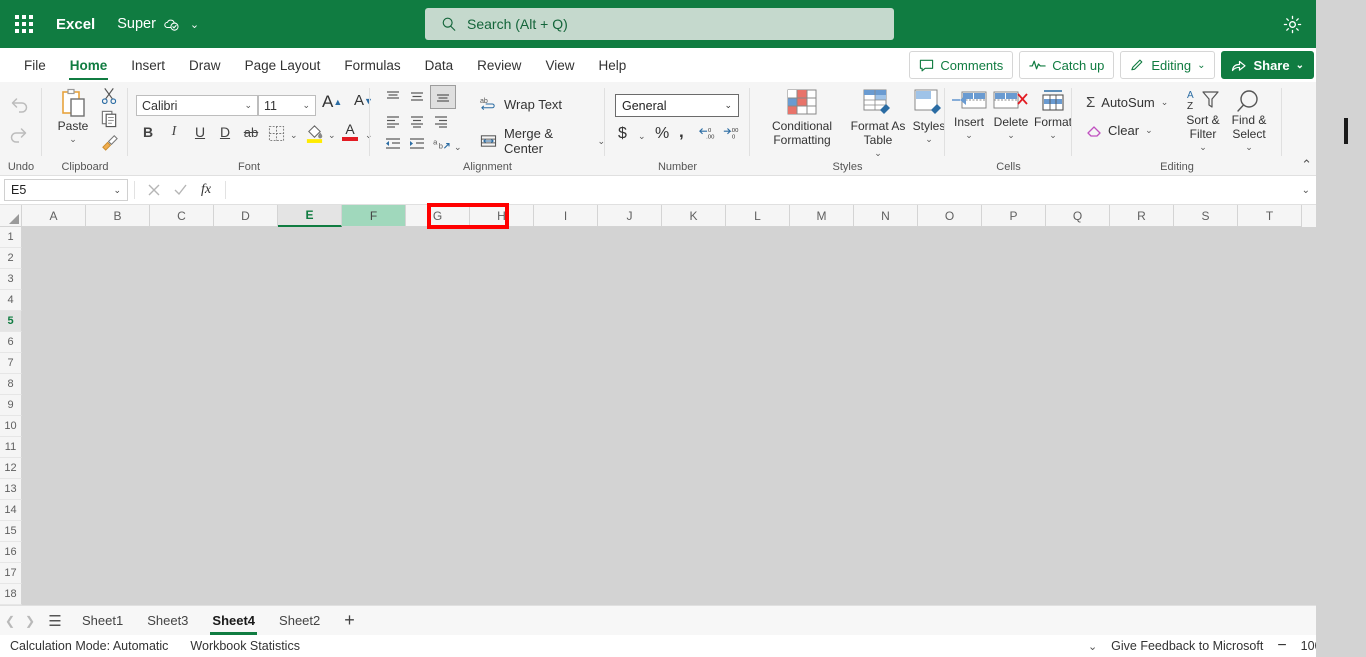 The width and height of the screenshot is (1366, 657). Describe the element at coordinates (24, 24) in the screenshot. I see `app-launcher-icon` at that location.